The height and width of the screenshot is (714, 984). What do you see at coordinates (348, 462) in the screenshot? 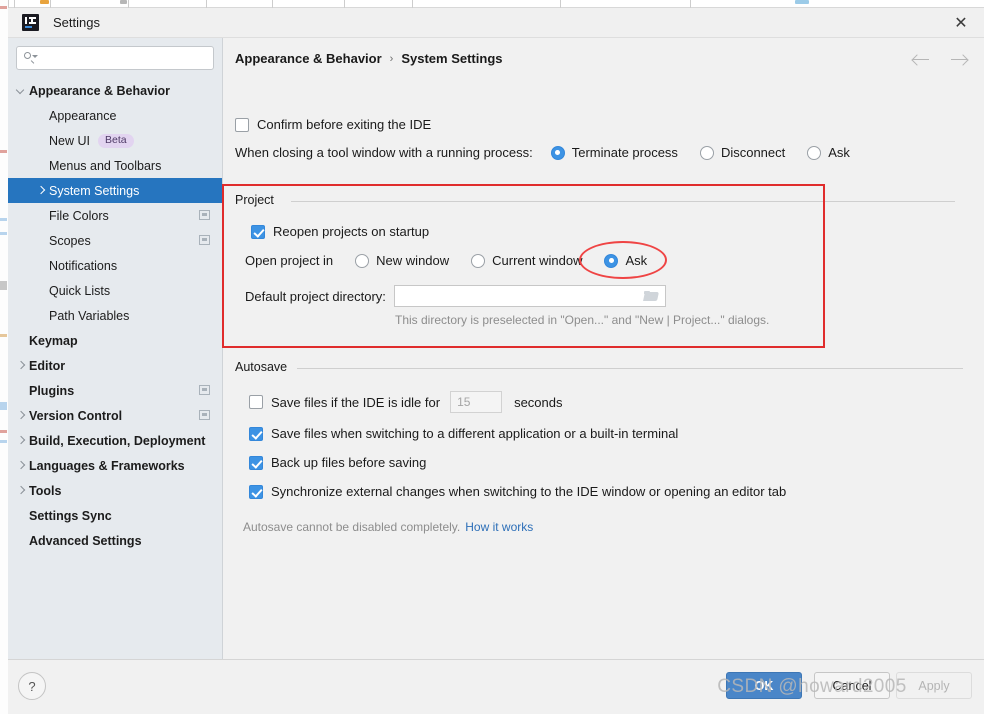
I see `backup-files-label: Back up files before saving` at bounding box center [348, 462].